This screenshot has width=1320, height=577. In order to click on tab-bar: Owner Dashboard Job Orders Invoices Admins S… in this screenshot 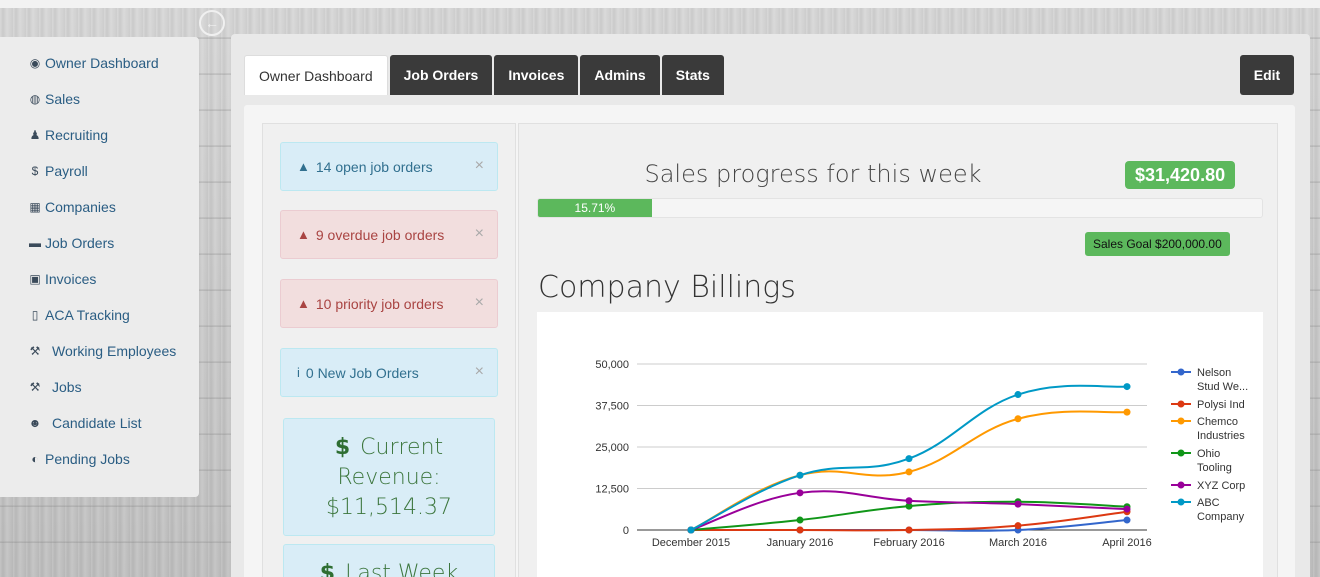, I will do `click(485, 75)`.